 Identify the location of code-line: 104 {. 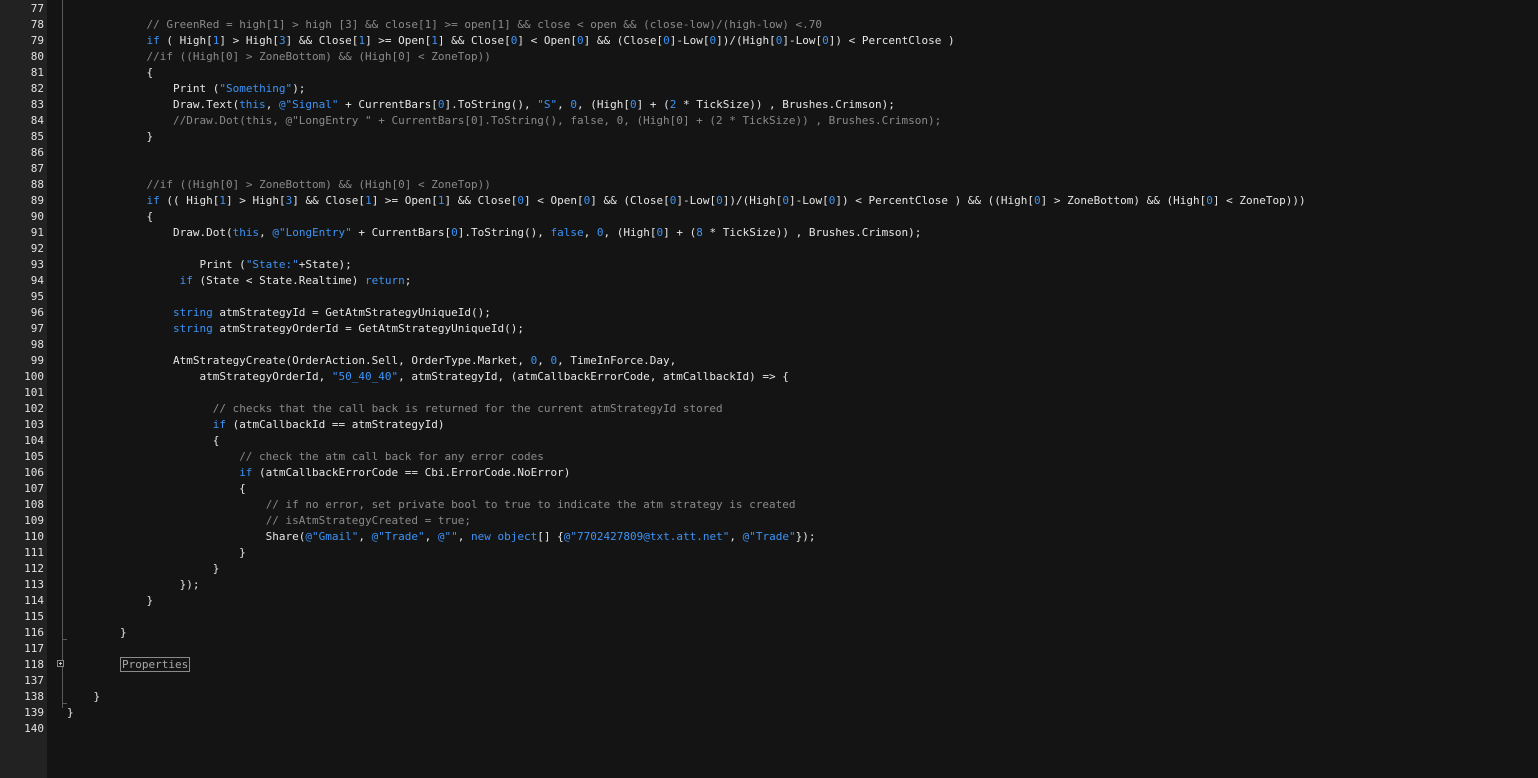
(769, 441).